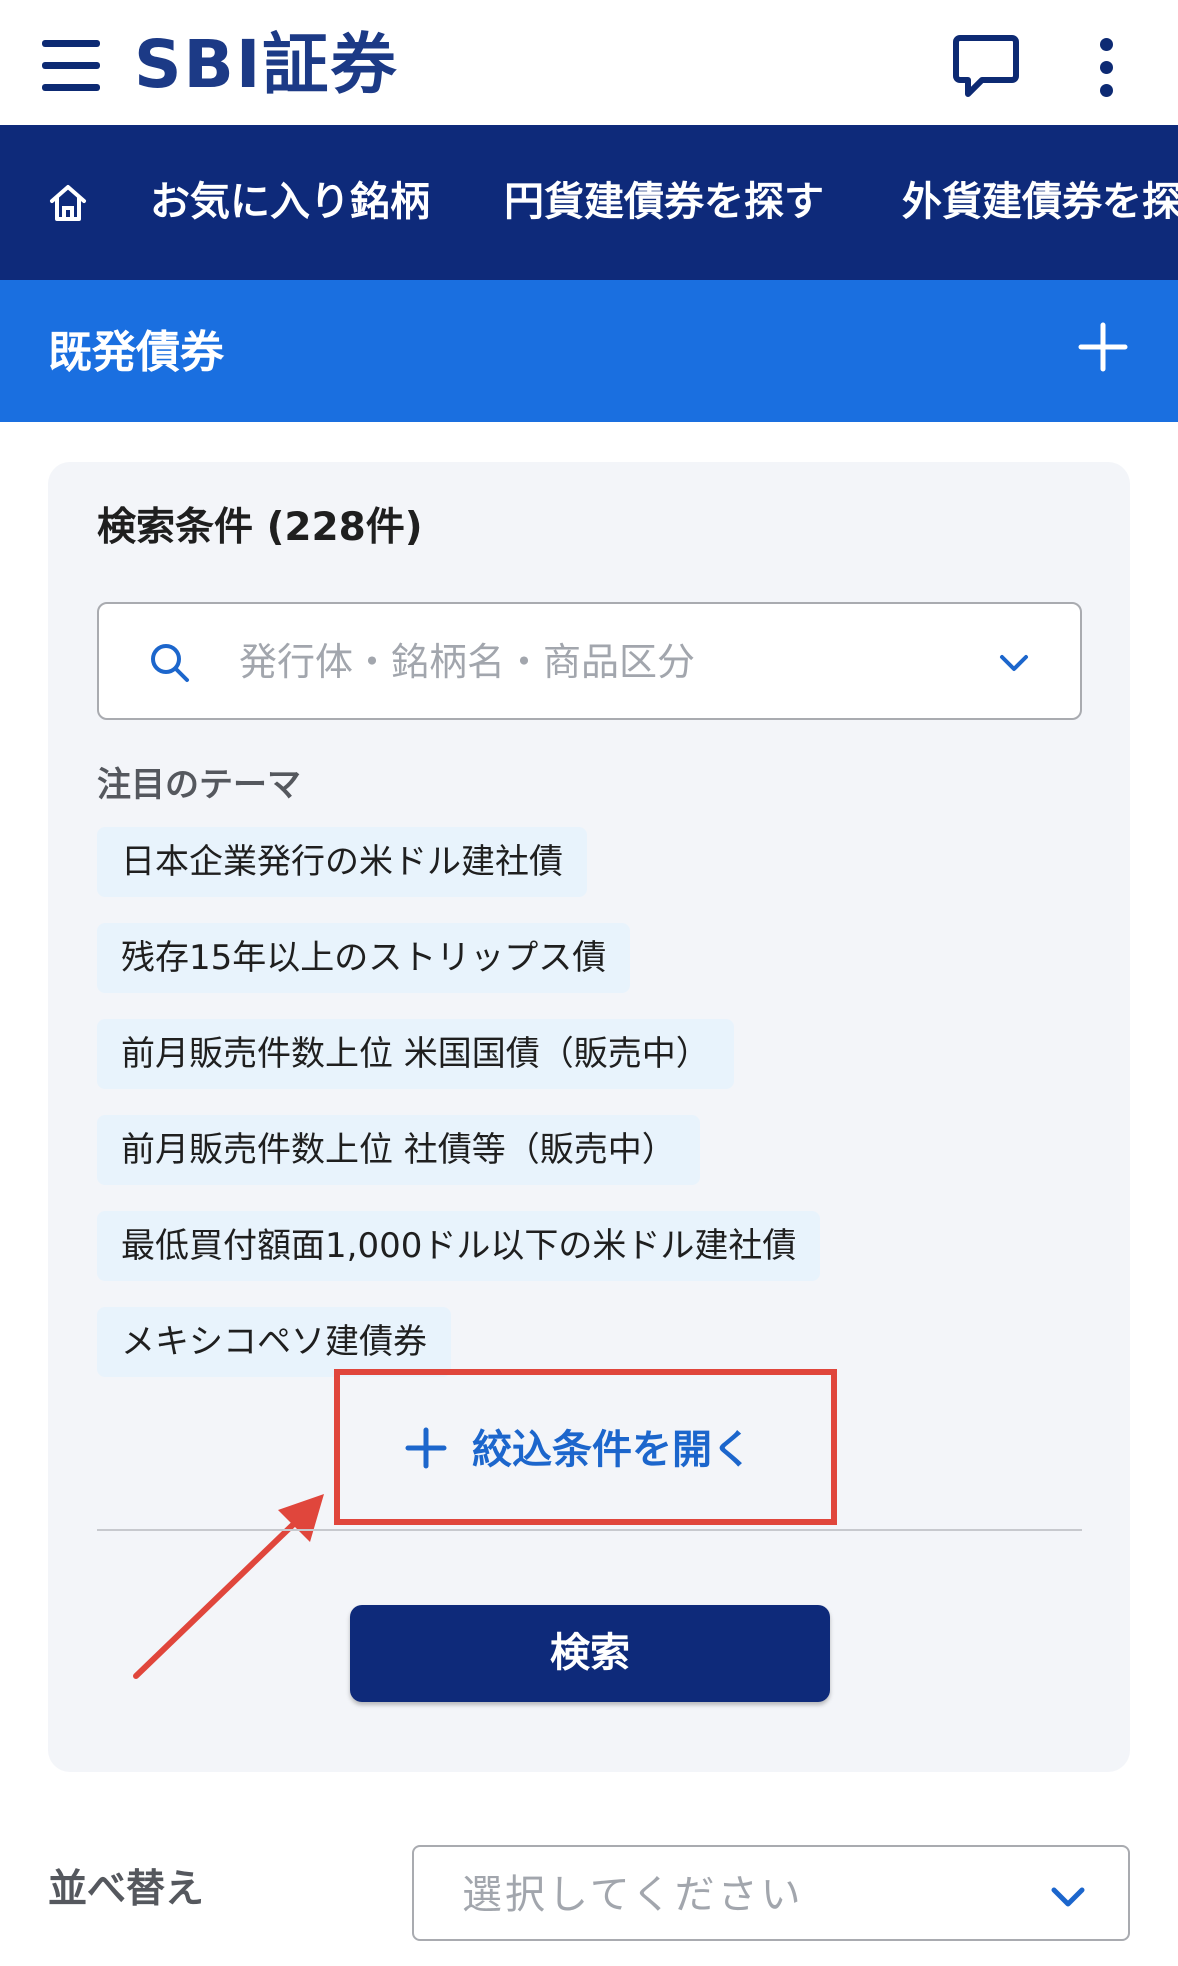  Describe the element at coordinates (136, 352) in the screenshot. I see `section-title: 既発債券` at that location.